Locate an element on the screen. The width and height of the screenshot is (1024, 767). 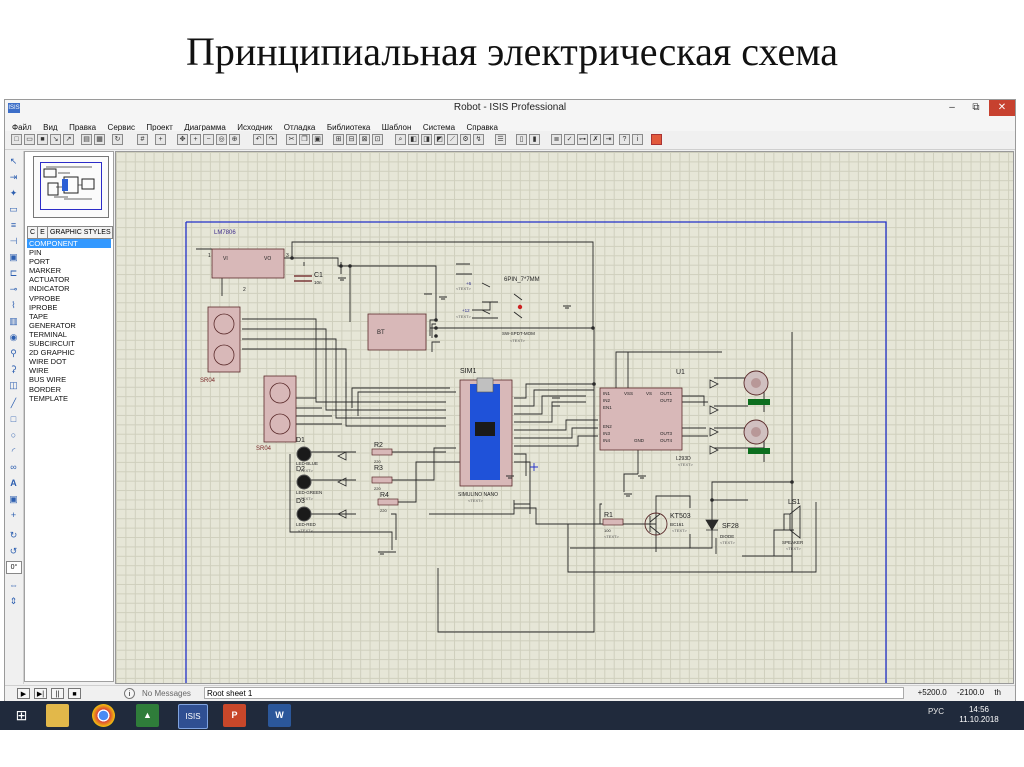
packaging-icon: ◨ is located at coordinates (426, 139).